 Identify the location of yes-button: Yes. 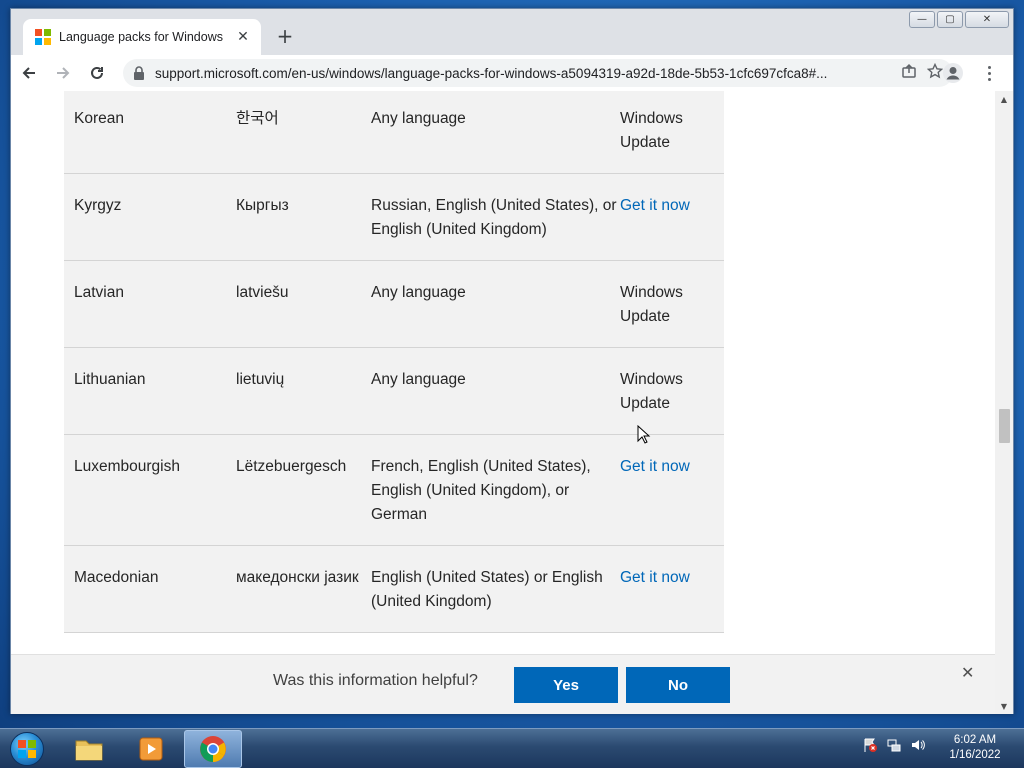
(566, 685).